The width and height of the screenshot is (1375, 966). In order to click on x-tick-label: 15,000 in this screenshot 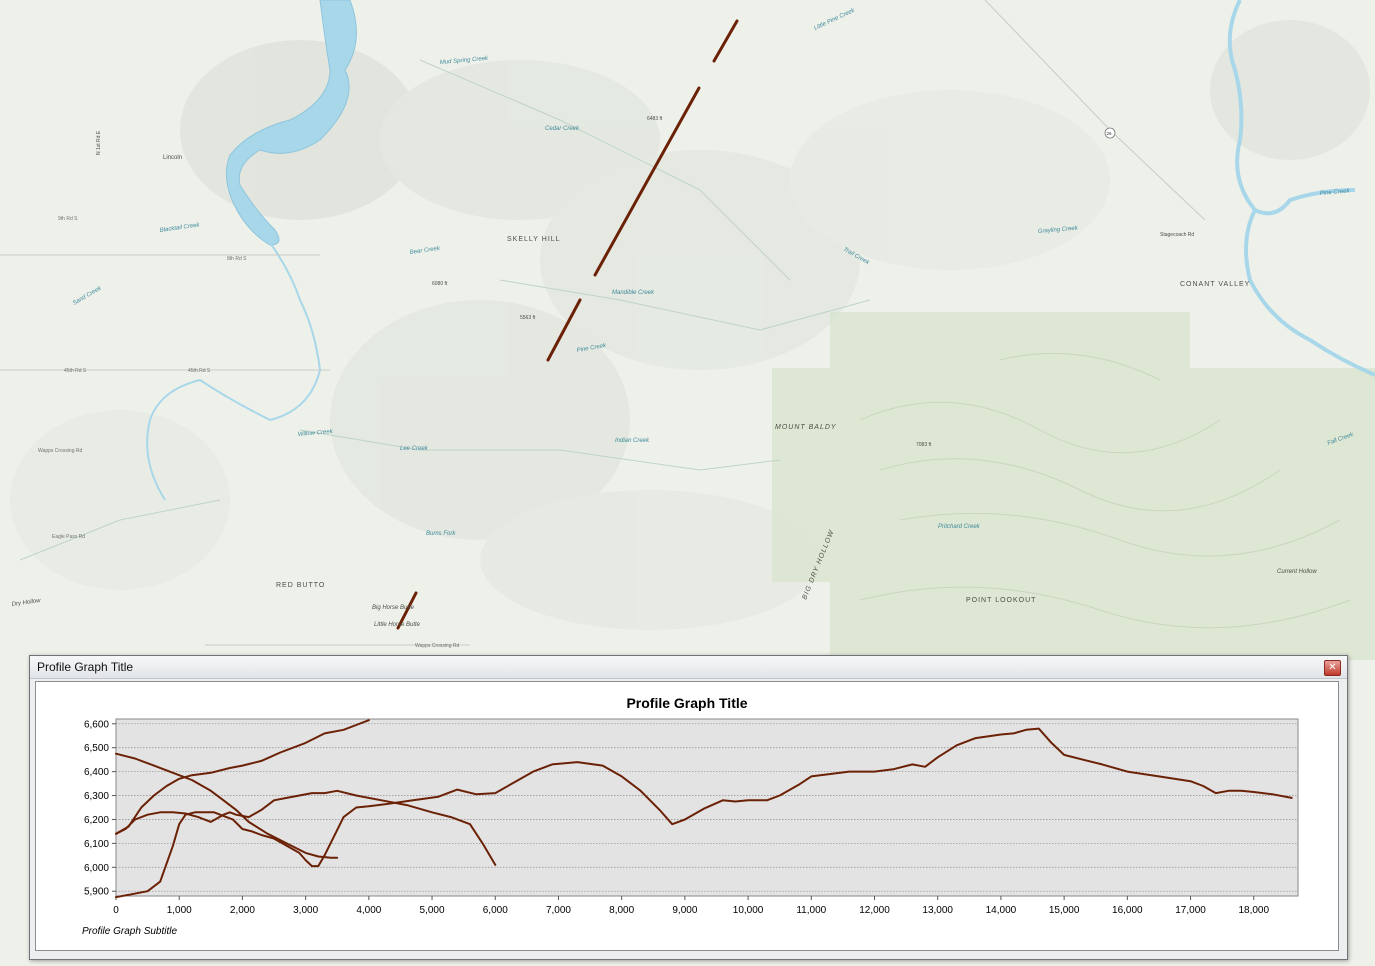, I will do `click(1064, 910)`.